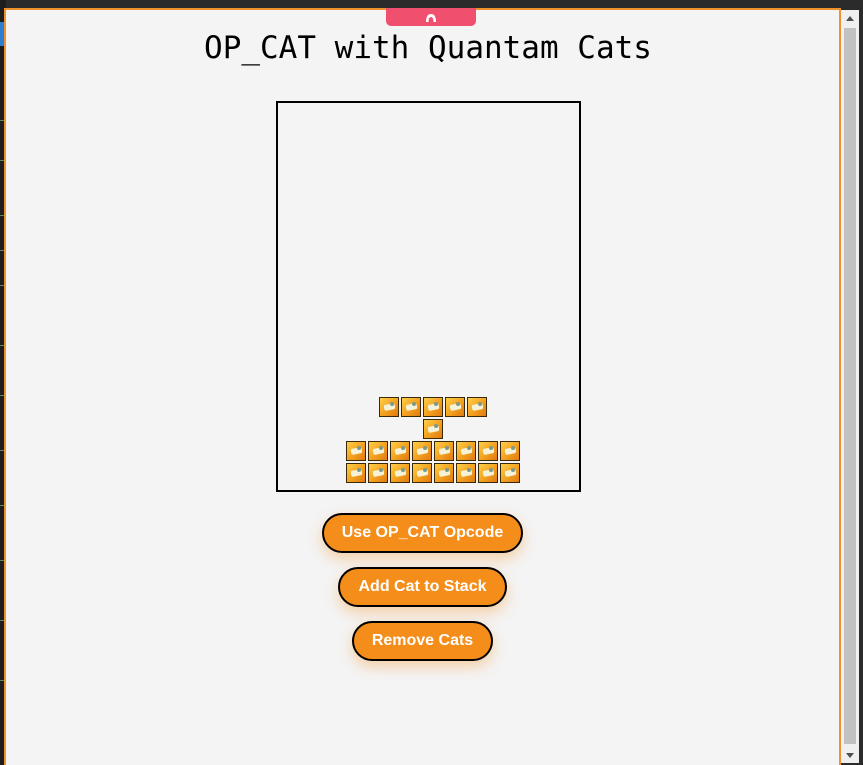 The image size is (863, 765). What do you see at coordinates (422, 587) in the screenshot?
I see `add-cat-button: Add Cat to Stack` at bounding box center [422, 587].